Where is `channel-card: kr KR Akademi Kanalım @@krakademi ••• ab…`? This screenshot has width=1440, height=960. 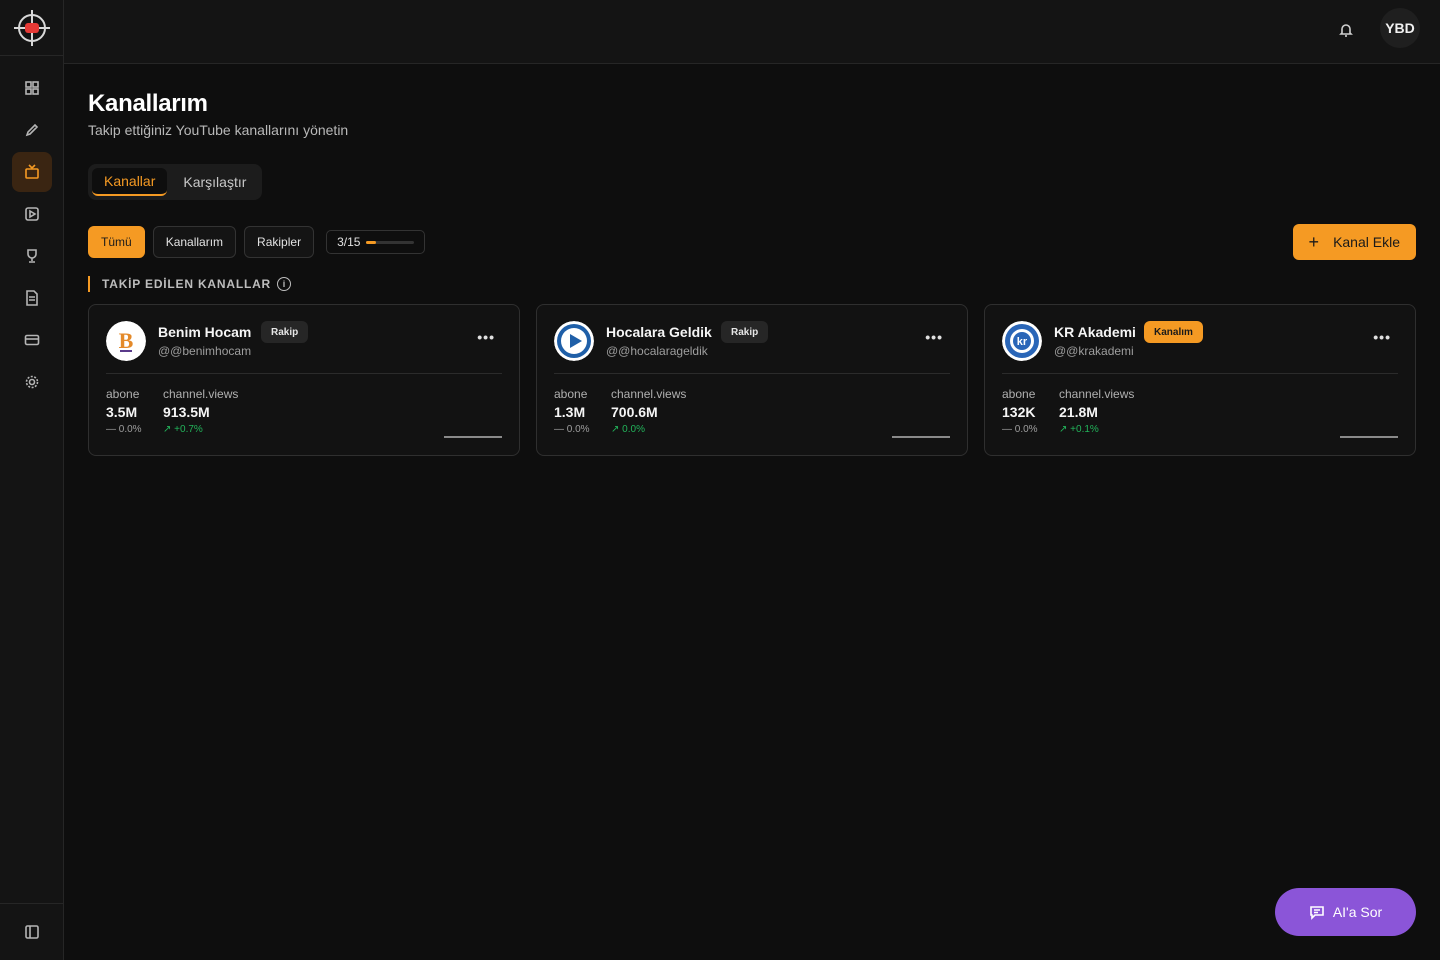 channel-card: kr KR Akademi Kanalım @@krakademi ••• ab… is located at coordinates (1200, 380).